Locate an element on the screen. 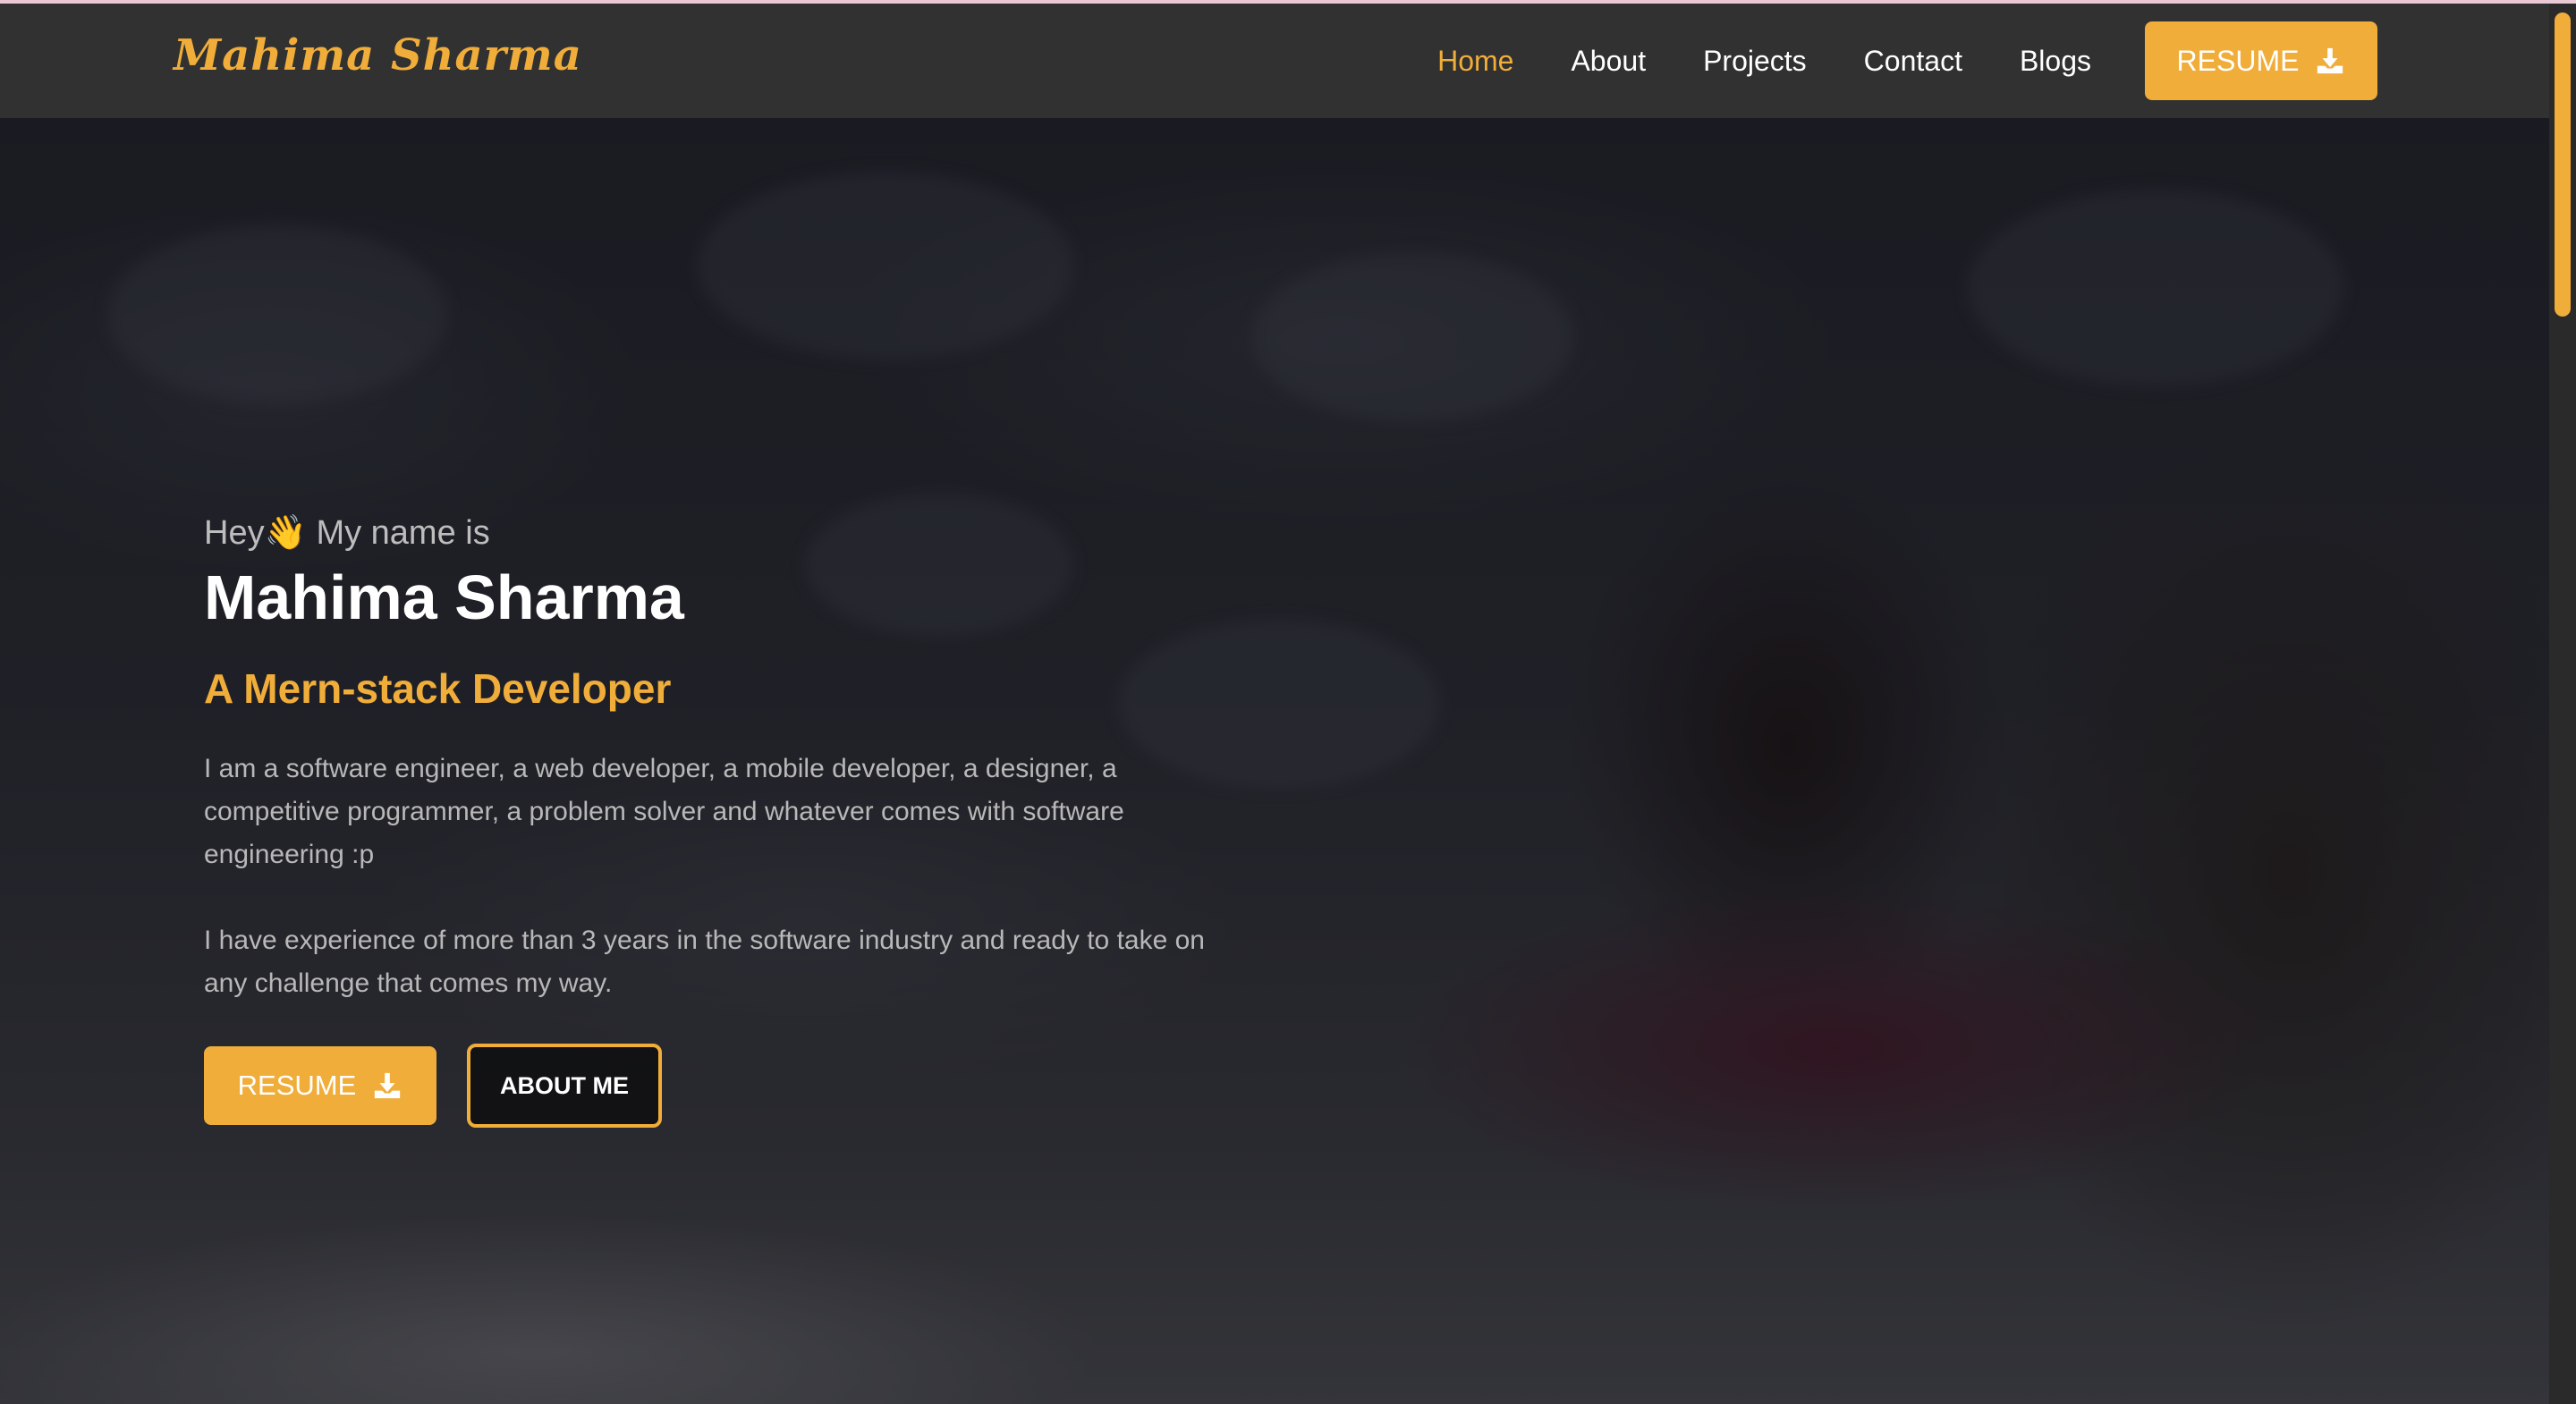 The height and width of the screenshot is (1404, 2576). about-me-button: ABOUT ME is located at coordinates (564, 1086).